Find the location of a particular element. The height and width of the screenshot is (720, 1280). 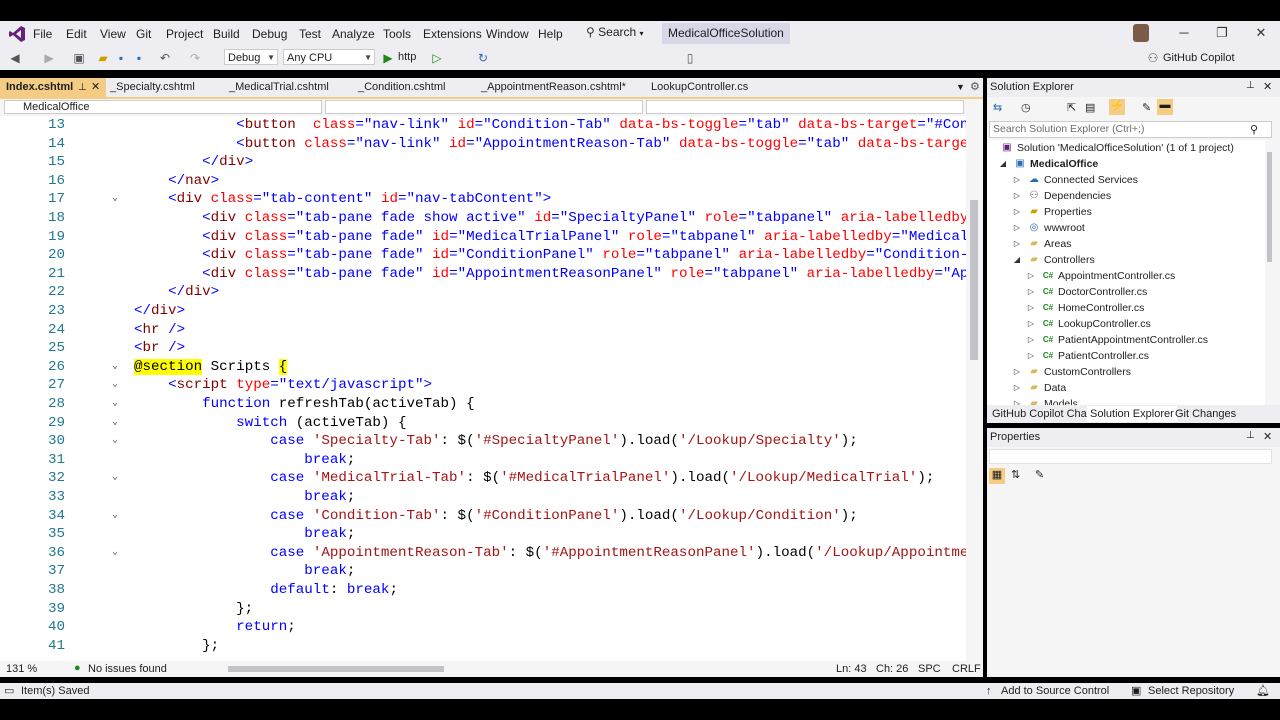

avatar is located at coordinates (1141, 33).